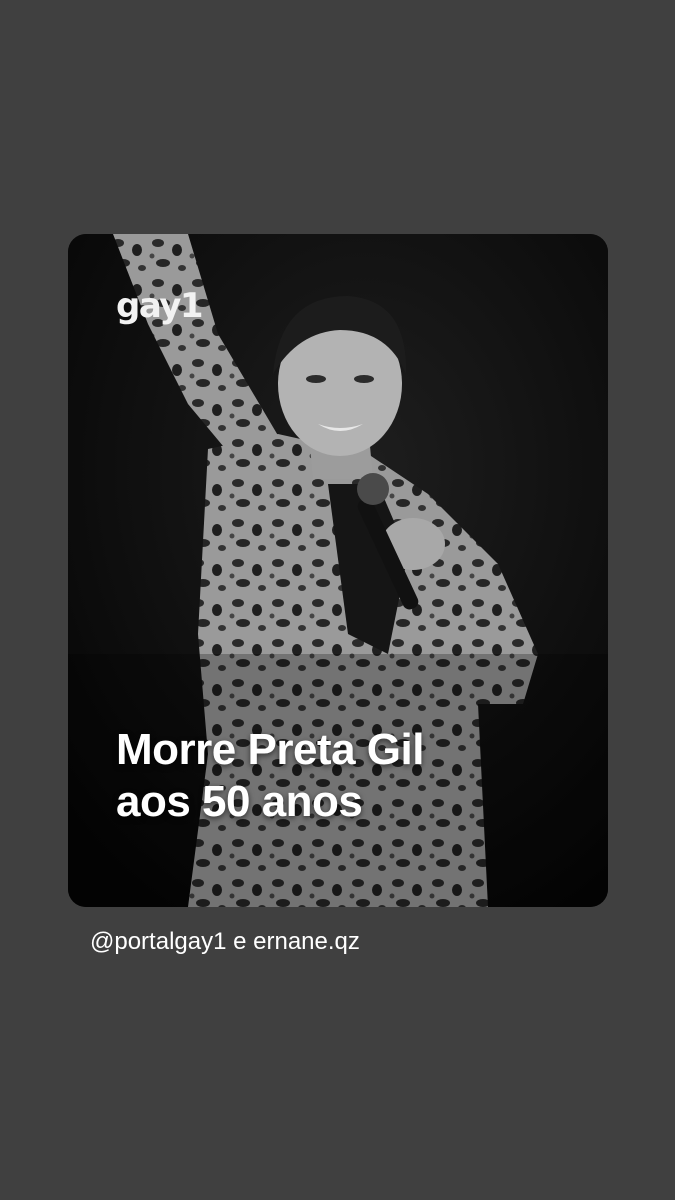  I want to click on headline-line-2: aos 50 anos, so click(239, 801).